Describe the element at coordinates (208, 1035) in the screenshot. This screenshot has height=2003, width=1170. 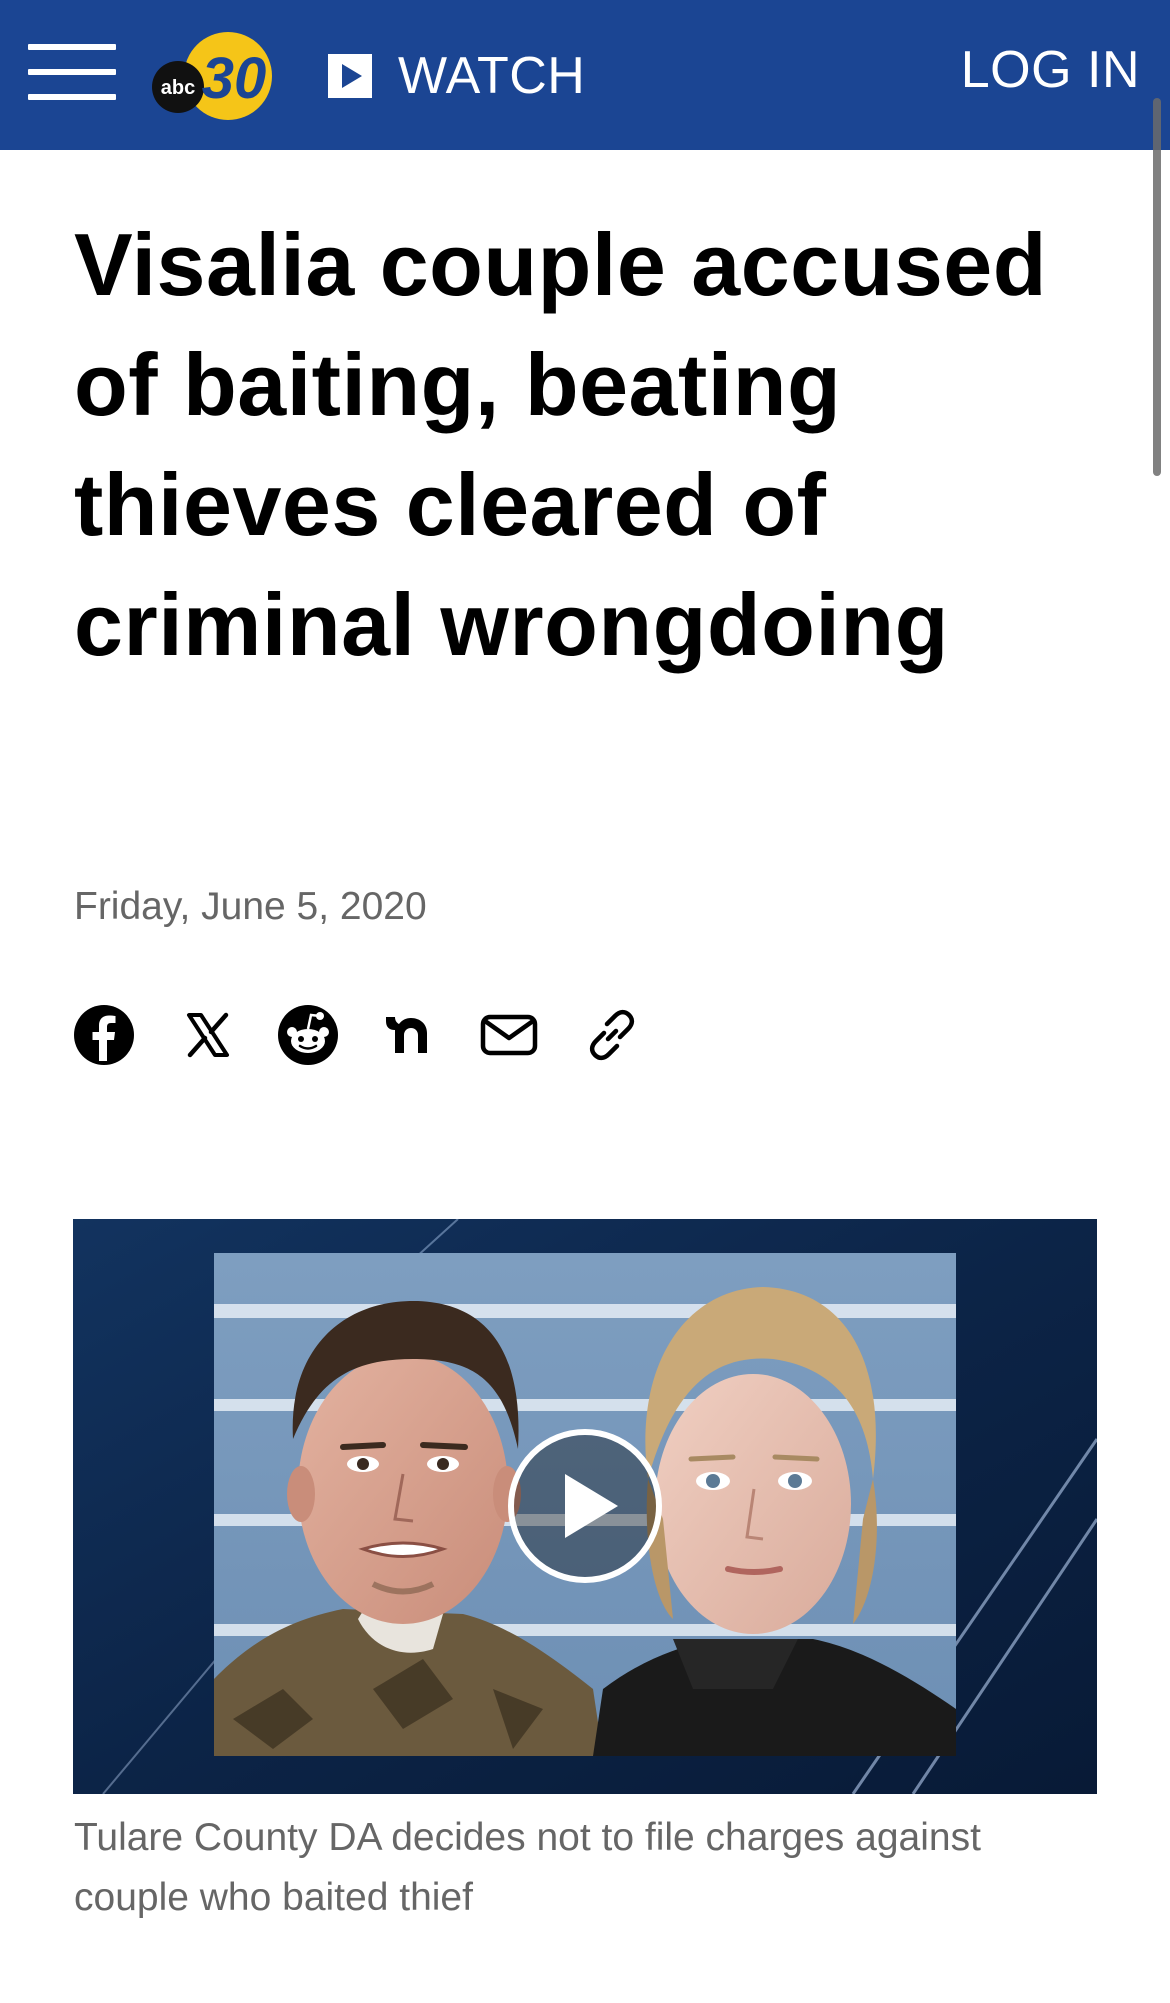
I see `x-icon` at that location.